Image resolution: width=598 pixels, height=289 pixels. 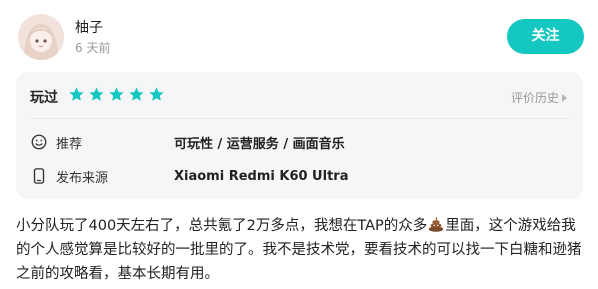 I want to click on smile-icon, so click(x=39, y=142).